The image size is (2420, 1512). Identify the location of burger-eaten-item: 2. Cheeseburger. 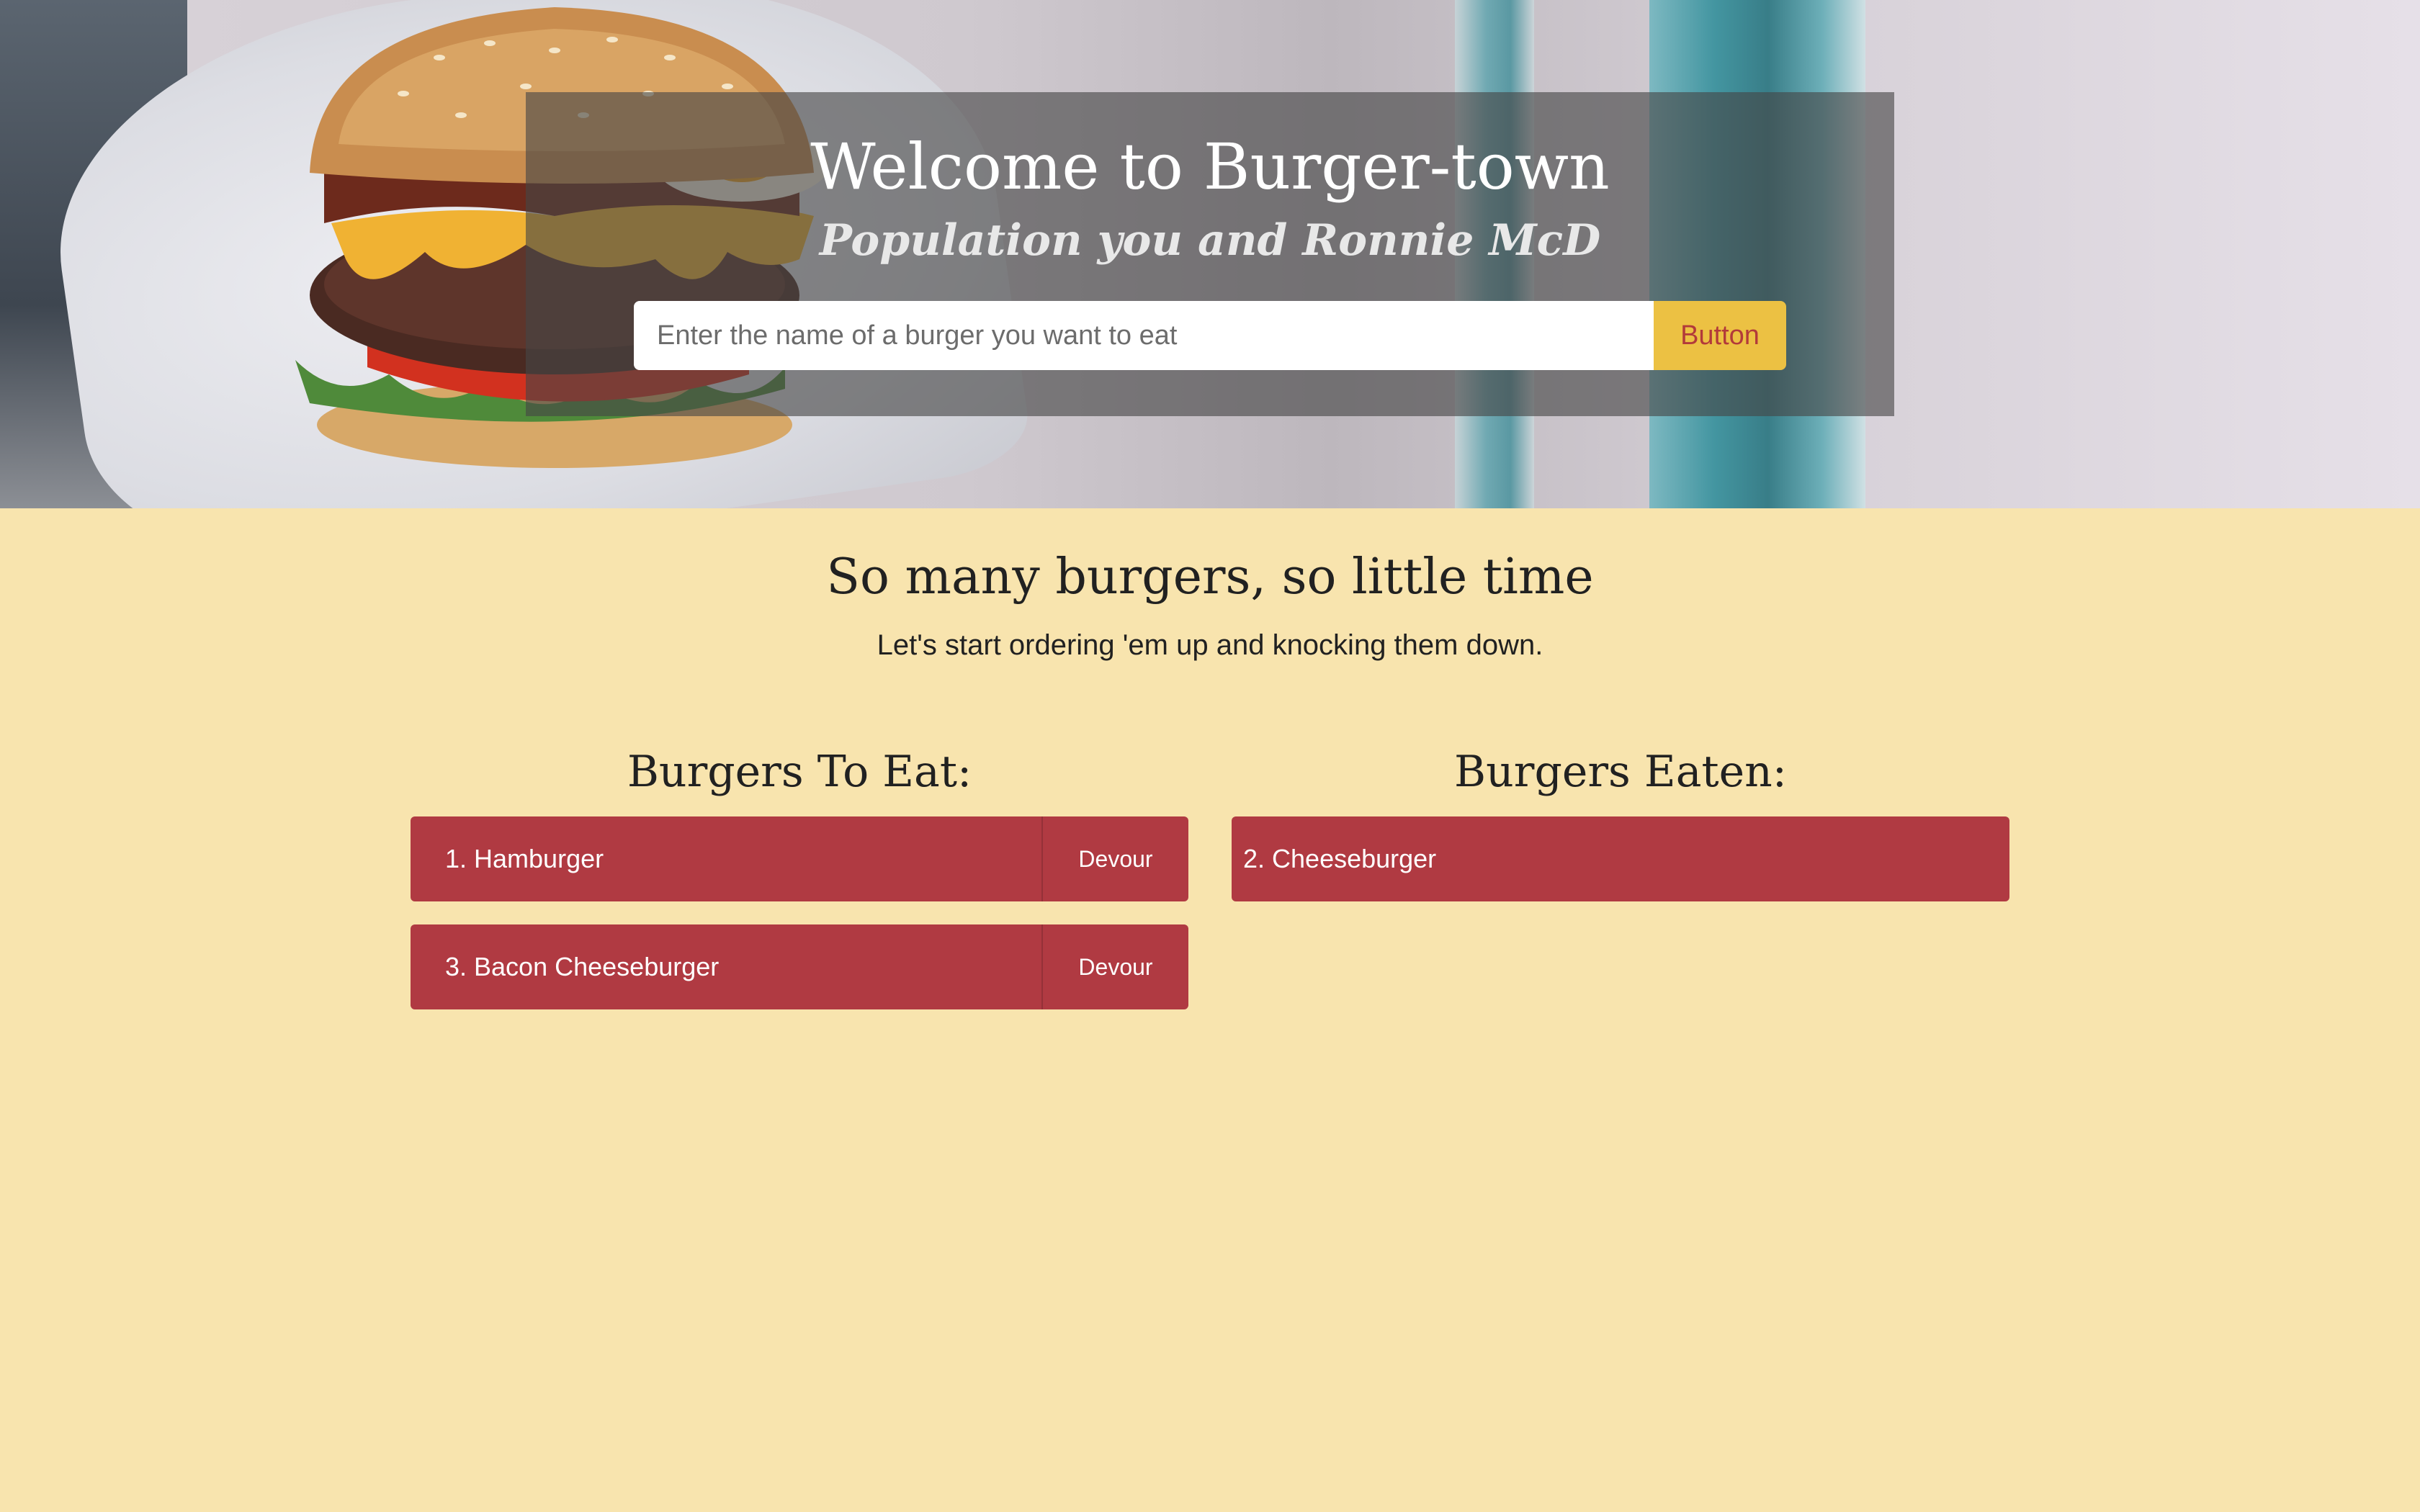
(1620, 858).